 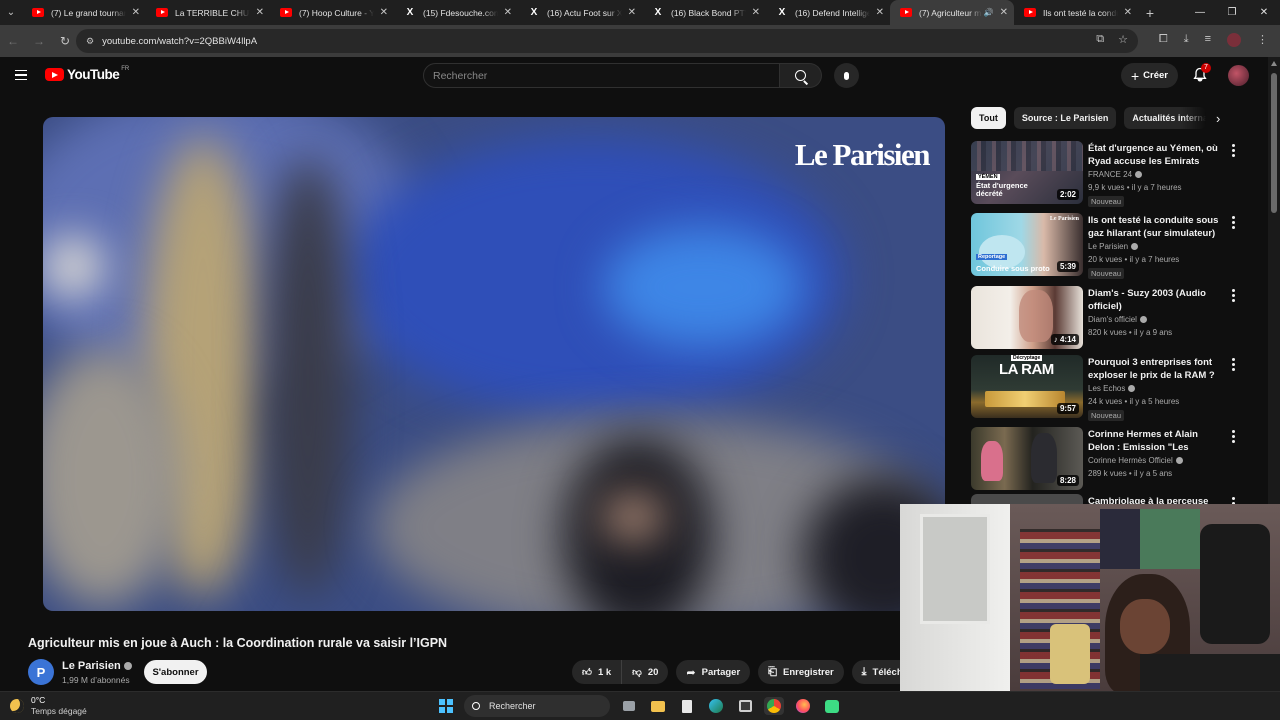 I want to click on subscribe-button: S'abonner, so click(x=175, y=672).